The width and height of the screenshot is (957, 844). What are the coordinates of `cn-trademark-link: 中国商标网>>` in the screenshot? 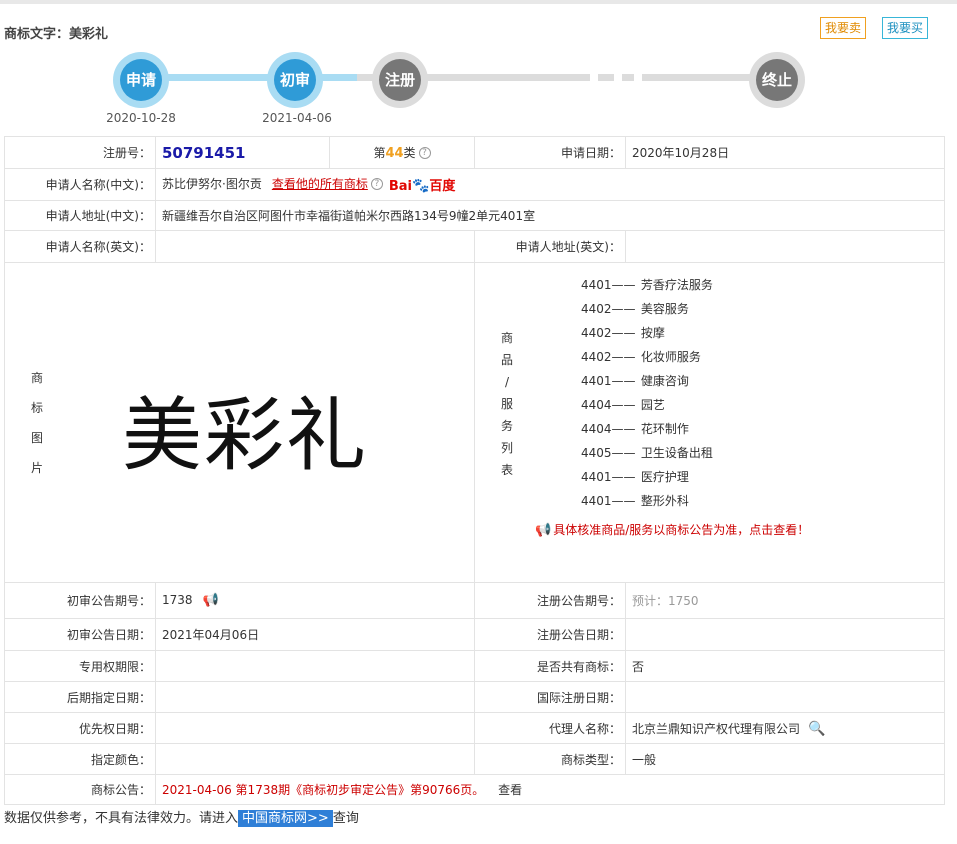 It's located at (285, 818).